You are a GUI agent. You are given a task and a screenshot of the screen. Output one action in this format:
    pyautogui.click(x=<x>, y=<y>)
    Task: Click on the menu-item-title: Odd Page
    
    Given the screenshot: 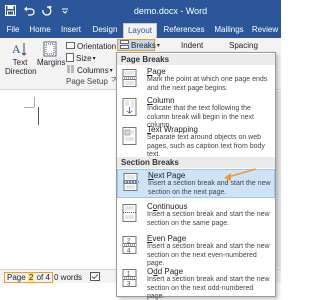 What is the action you would take?
    pyautogui.click(x=165, y=271)
    